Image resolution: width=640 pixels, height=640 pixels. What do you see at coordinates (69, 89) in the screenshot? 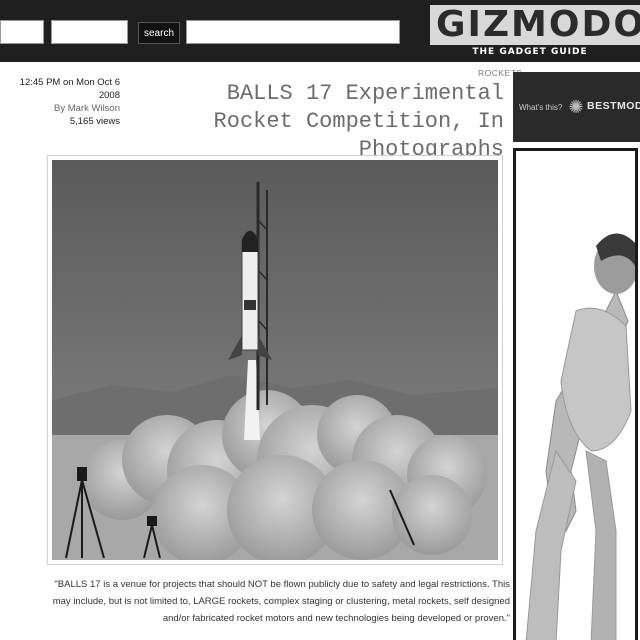
I see `post-time: 12:45 PM on Mon Oct 6 2008` at bounding box center [69, 89].